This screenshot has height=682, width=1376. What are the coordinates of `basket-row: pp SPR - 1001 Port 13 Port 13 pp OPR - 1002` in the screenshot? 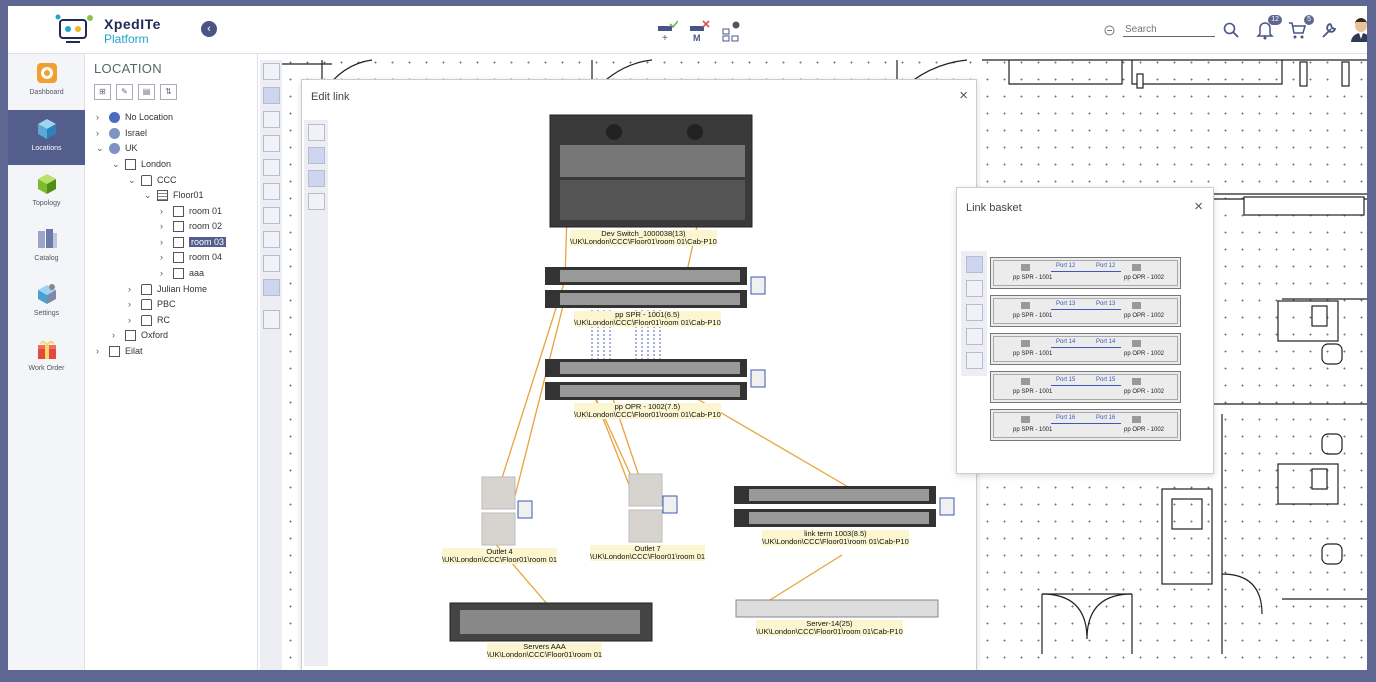 It's located at (1085, 311).